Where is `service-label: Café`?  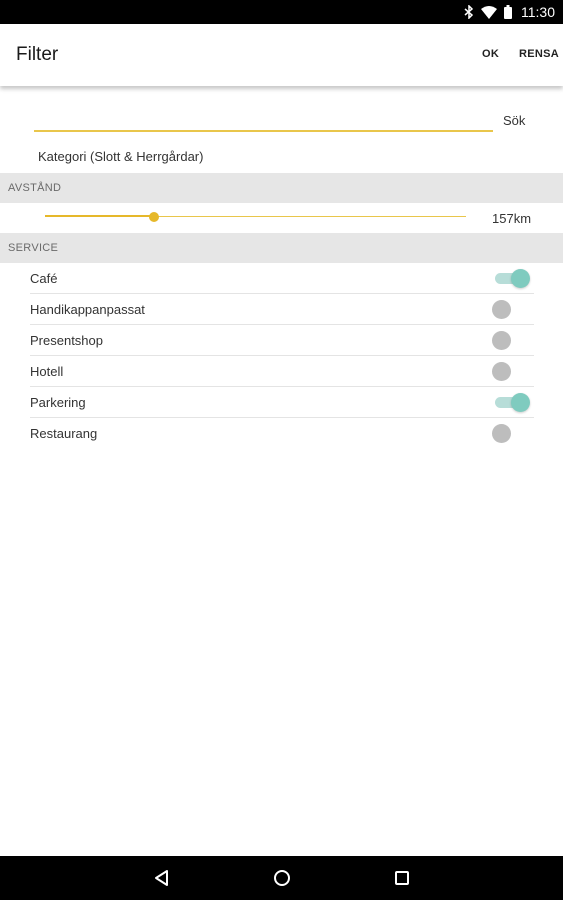
service-label: Café is located at coordinates (44, 278).